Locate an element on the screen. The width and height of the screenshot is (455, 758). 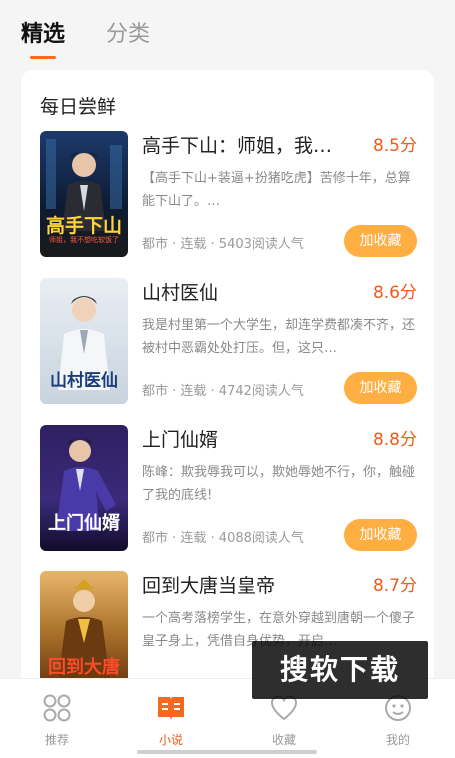
book-cover: 高手下山 师姐，我不想吃软饭了 is located at coordinates (84, 194).